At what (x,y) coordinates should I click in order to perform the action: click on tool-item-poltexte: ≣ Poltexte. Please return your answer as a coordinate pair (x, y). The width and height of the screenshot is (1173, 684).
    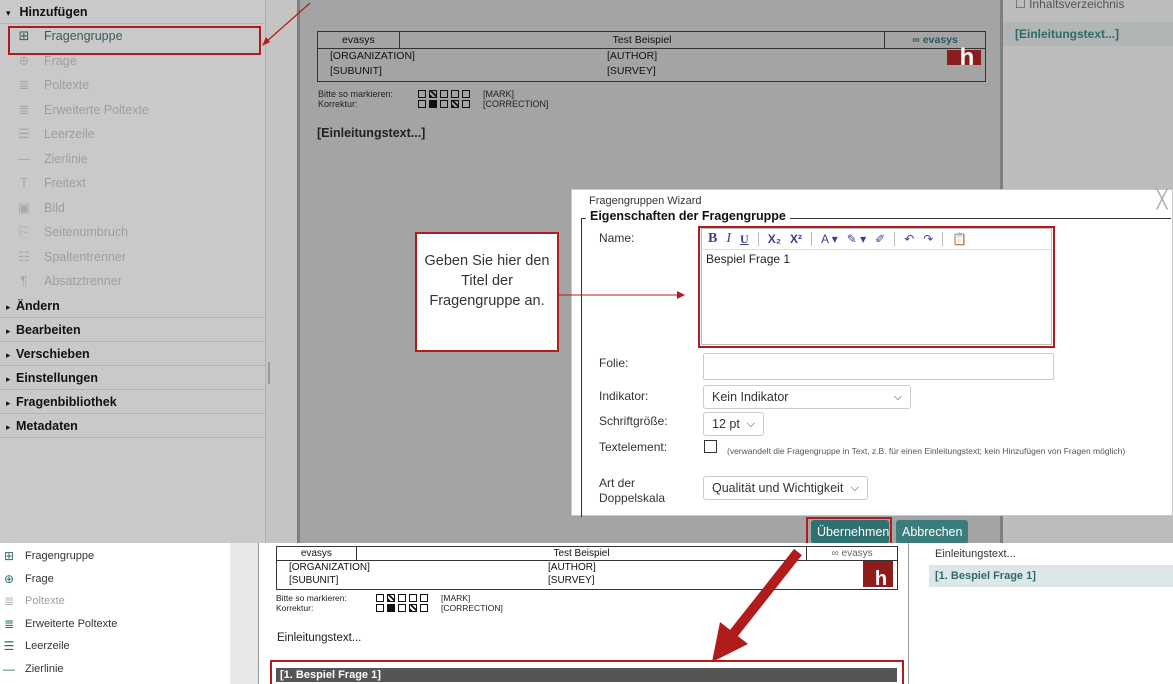
    Looking at the image, I should click on (132, 85).